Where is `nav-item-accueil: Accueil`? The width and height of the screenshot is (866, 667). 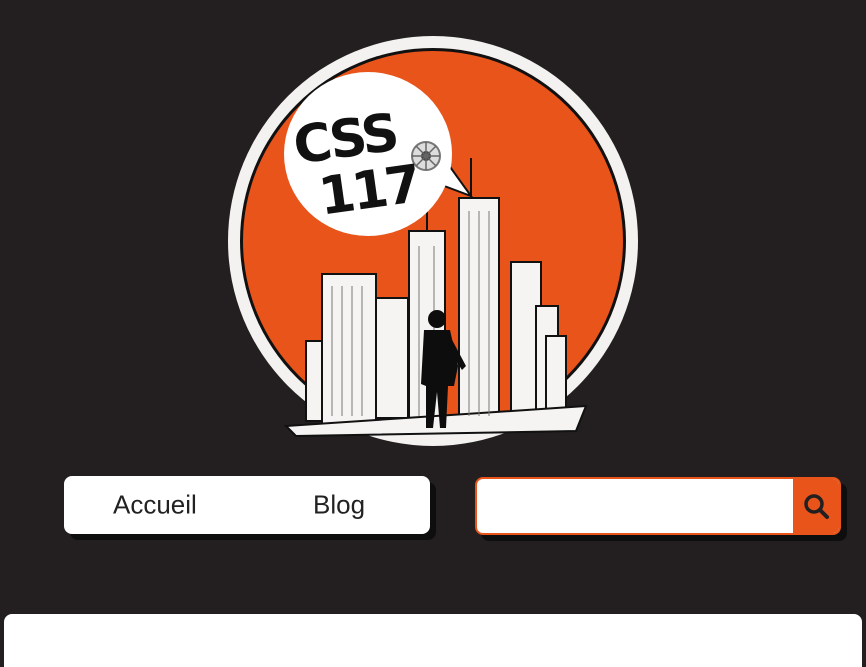
nav-item-accueil: Accueil is located at coordinates (155, 505).